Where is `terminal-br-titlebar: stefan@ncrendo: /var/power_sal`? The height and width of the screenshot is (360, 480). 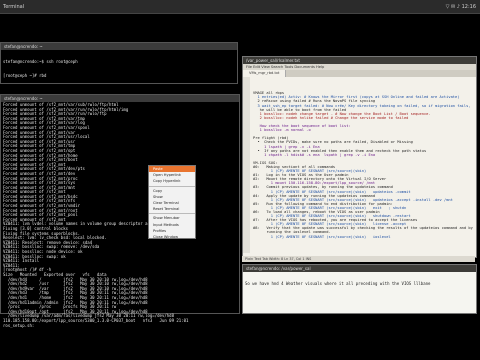
terminal-br-titlebar: stefan@ncrendo: /var/power_sal is located at coordinates (359, 268).